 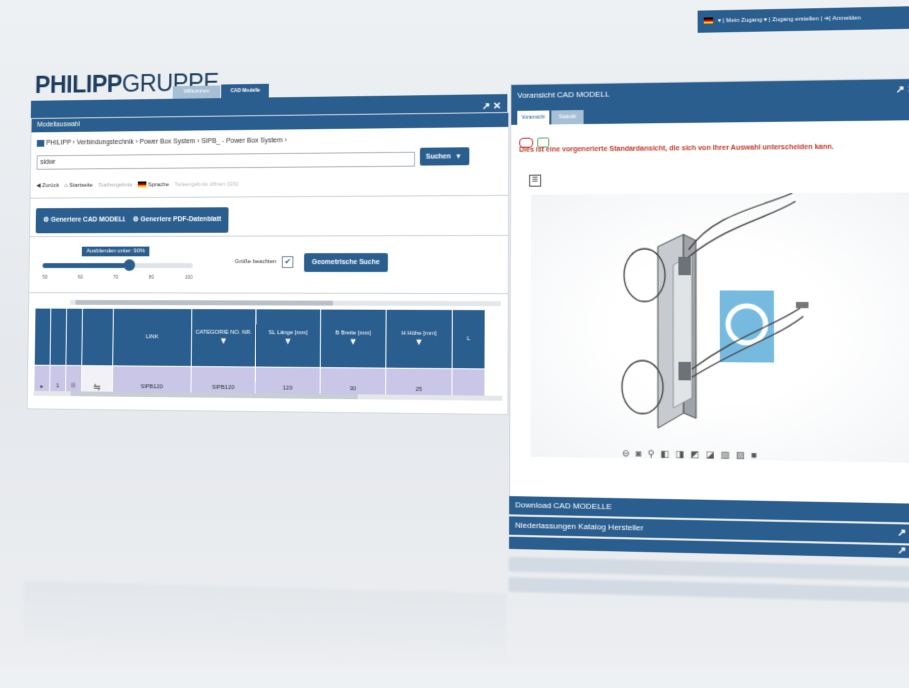 I want to click on accordion-controls-2: ↗ ✕, so click(x=903, y=551).